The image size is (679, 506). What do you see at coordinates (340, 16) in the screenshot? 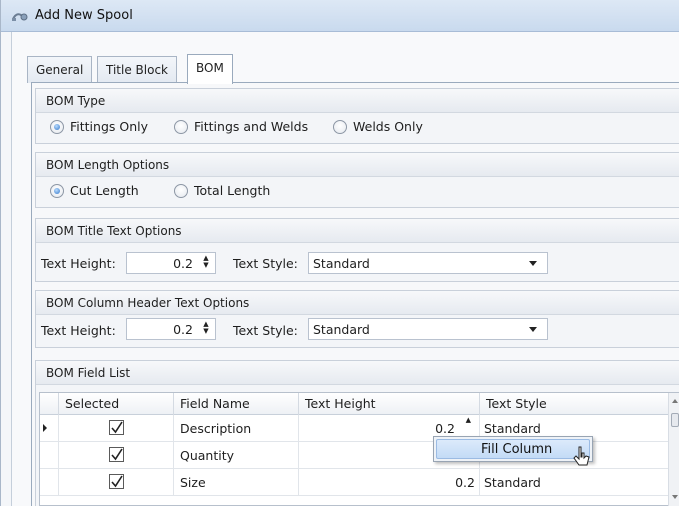
I see `title-bar: Add New Spool` at bounding box center [340, 16].